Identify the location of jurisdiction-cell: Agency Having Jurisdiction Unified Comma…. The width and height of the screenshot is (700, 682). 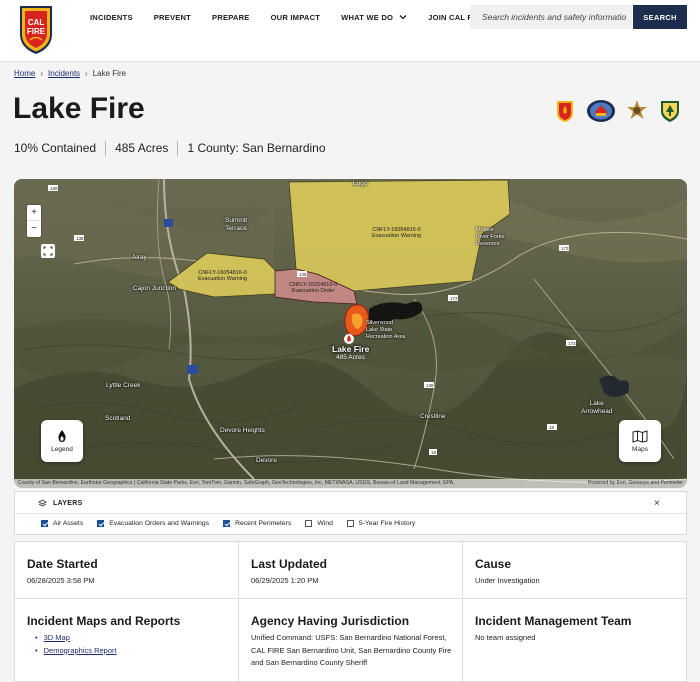
(350, 634).